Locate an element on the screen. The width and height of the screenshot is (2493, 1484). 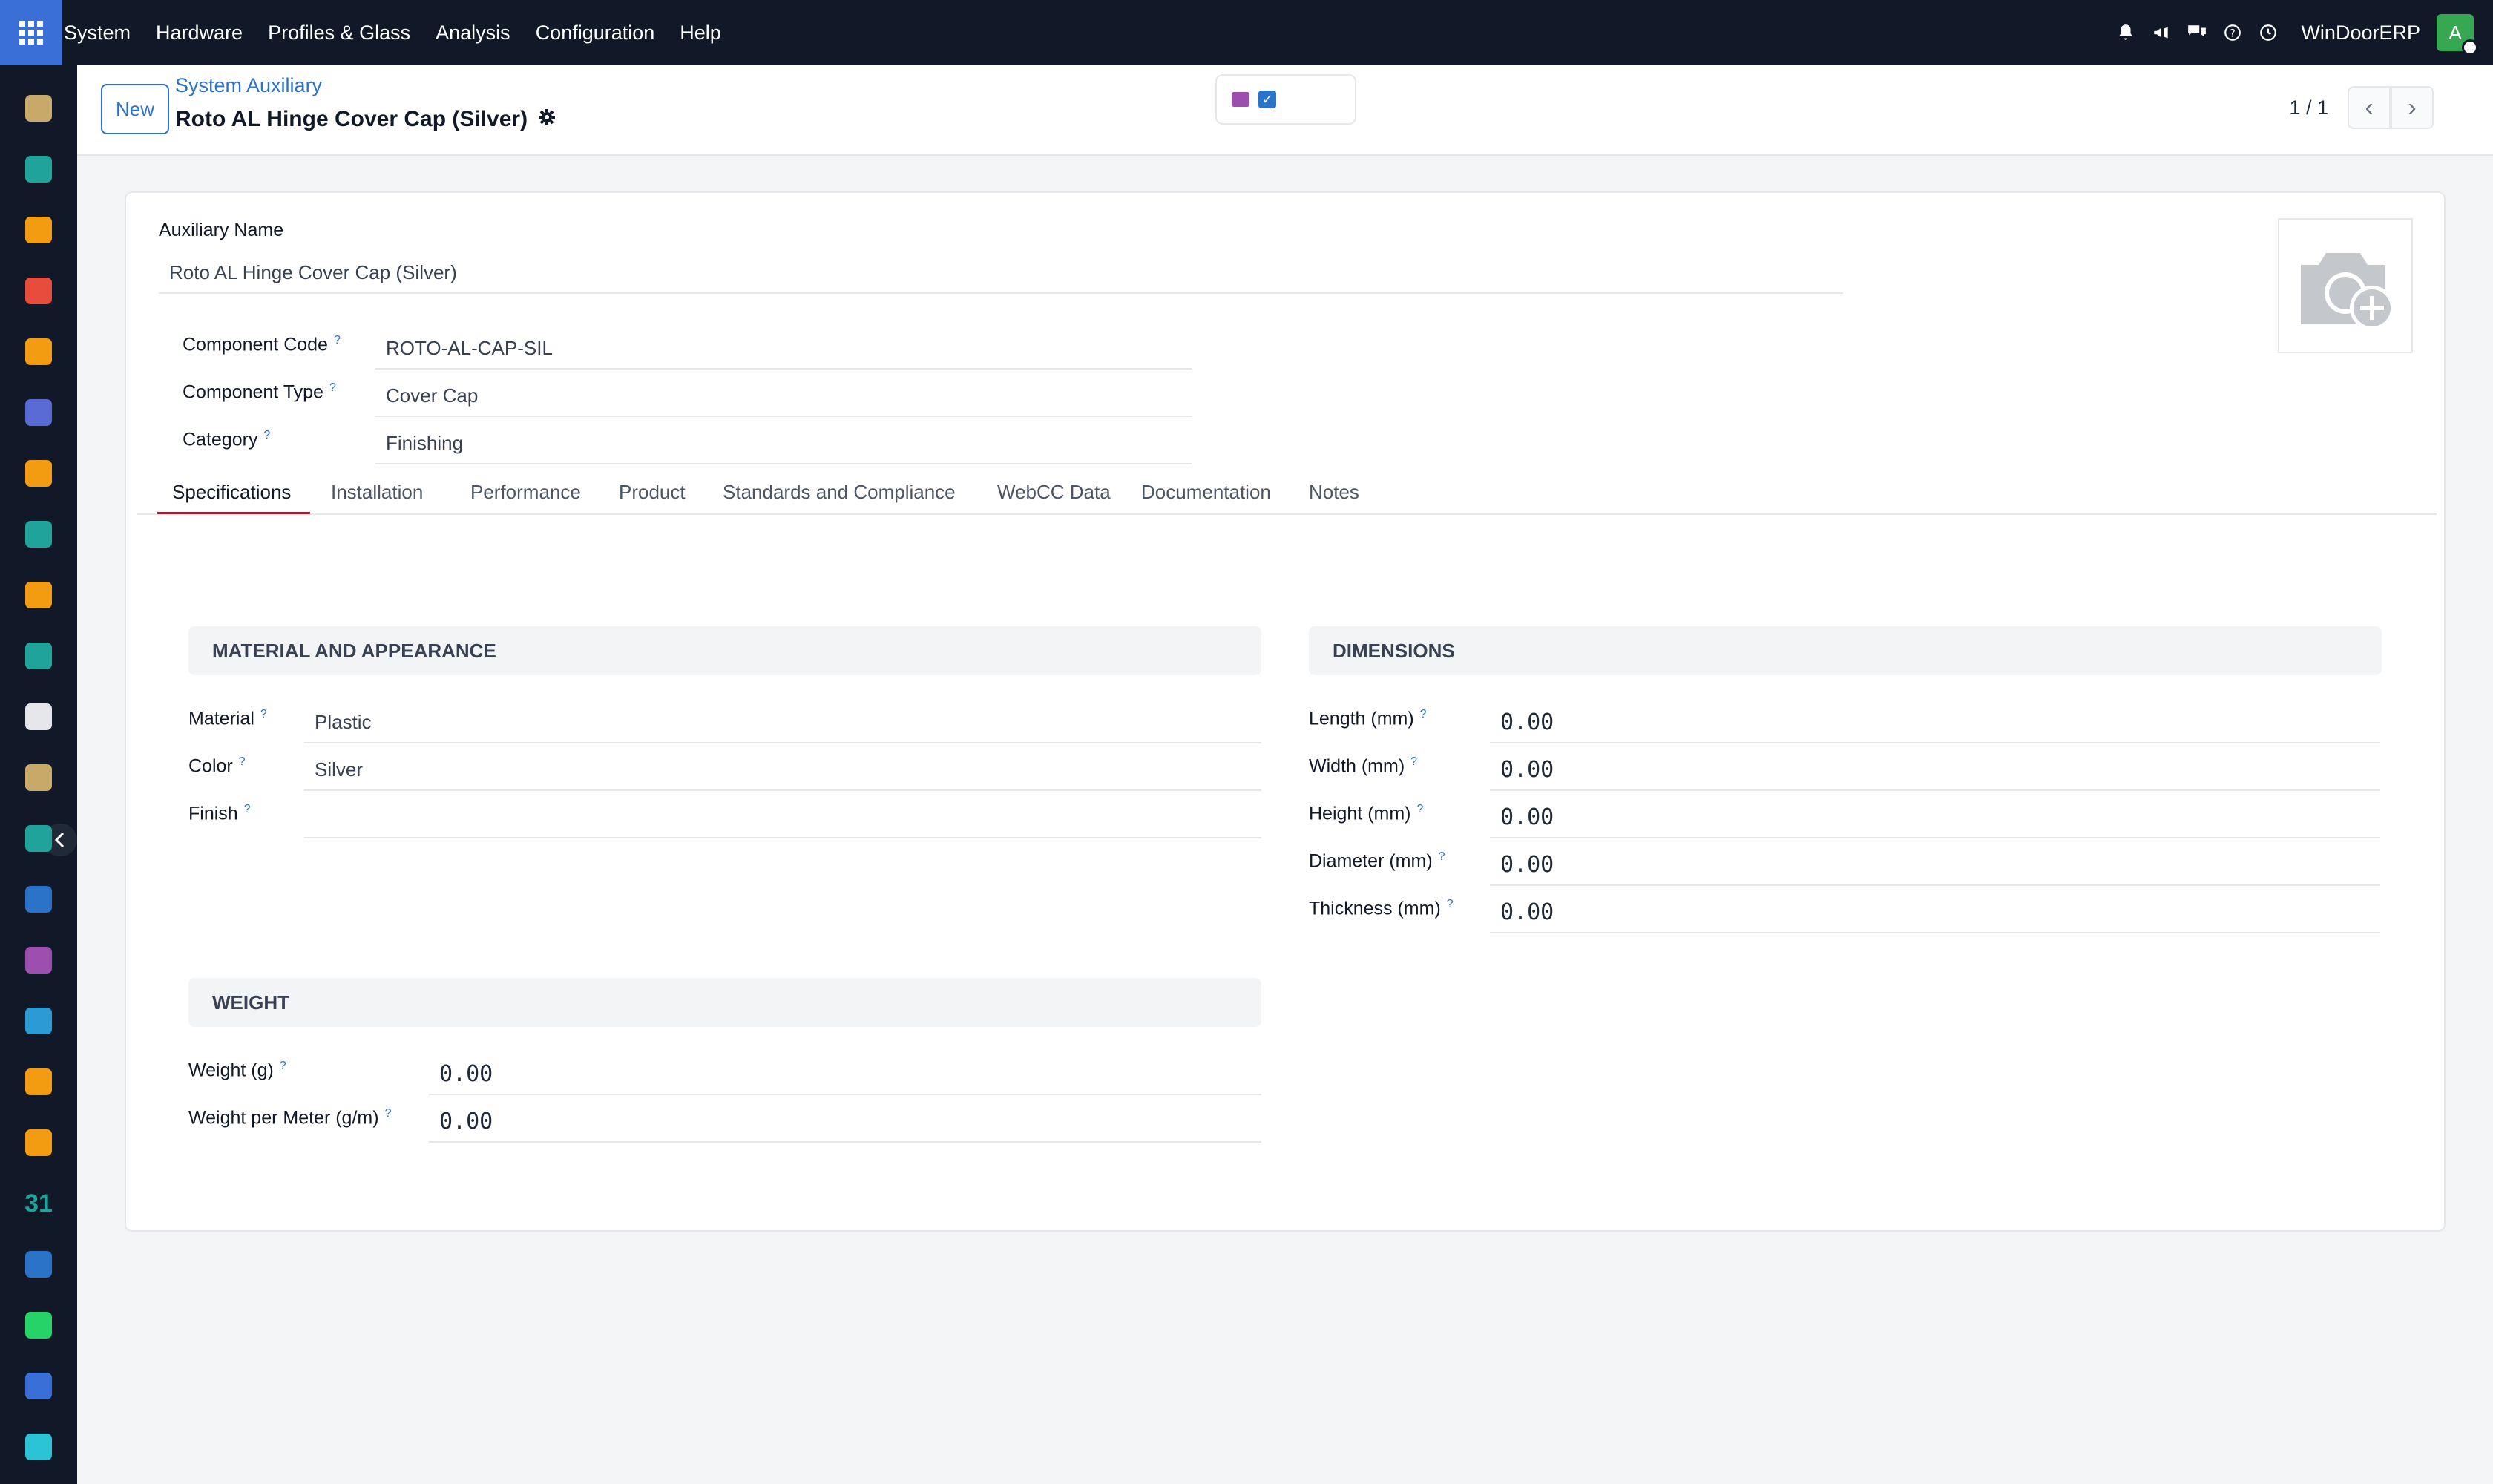
sidebar-app-17-icon is located at coordinates (38, 1081).